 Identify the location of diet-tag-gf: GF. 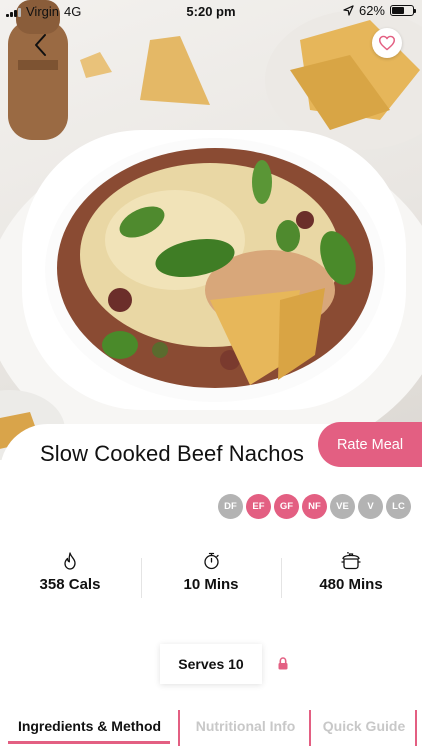
(286, 506).